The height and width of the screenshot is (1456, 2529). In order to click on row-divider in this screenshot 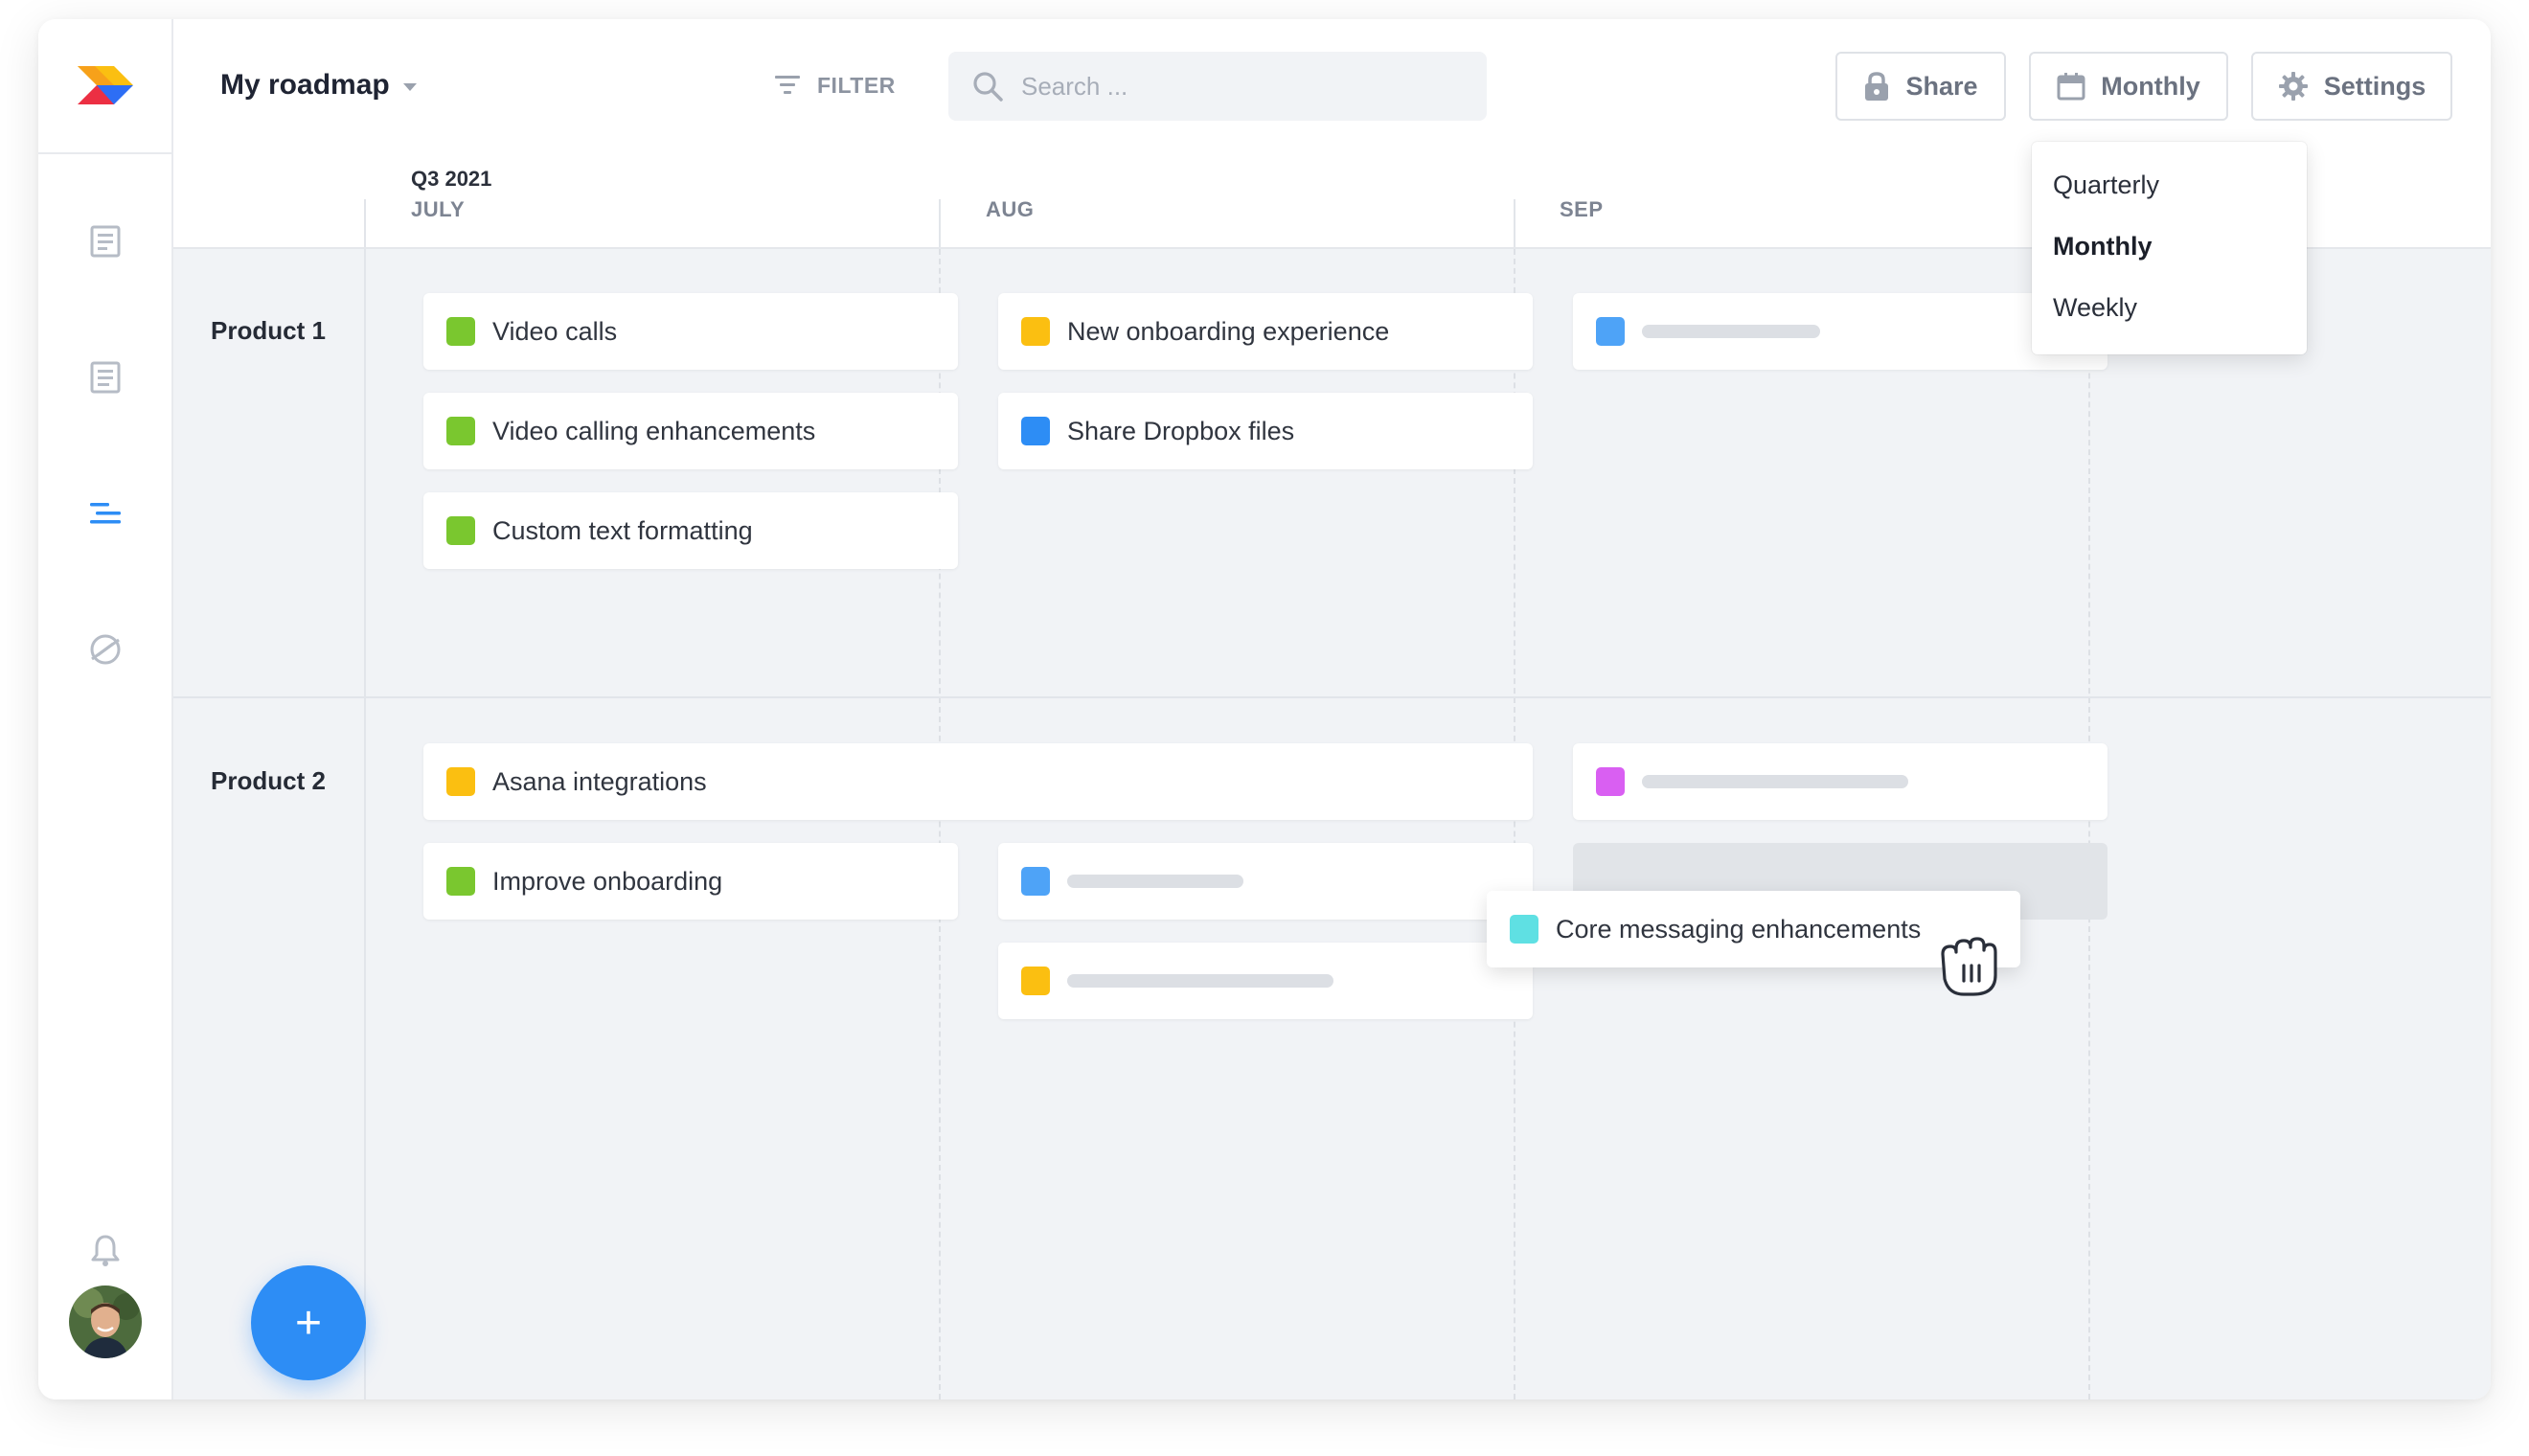, I will do `click(1332, 697)`.